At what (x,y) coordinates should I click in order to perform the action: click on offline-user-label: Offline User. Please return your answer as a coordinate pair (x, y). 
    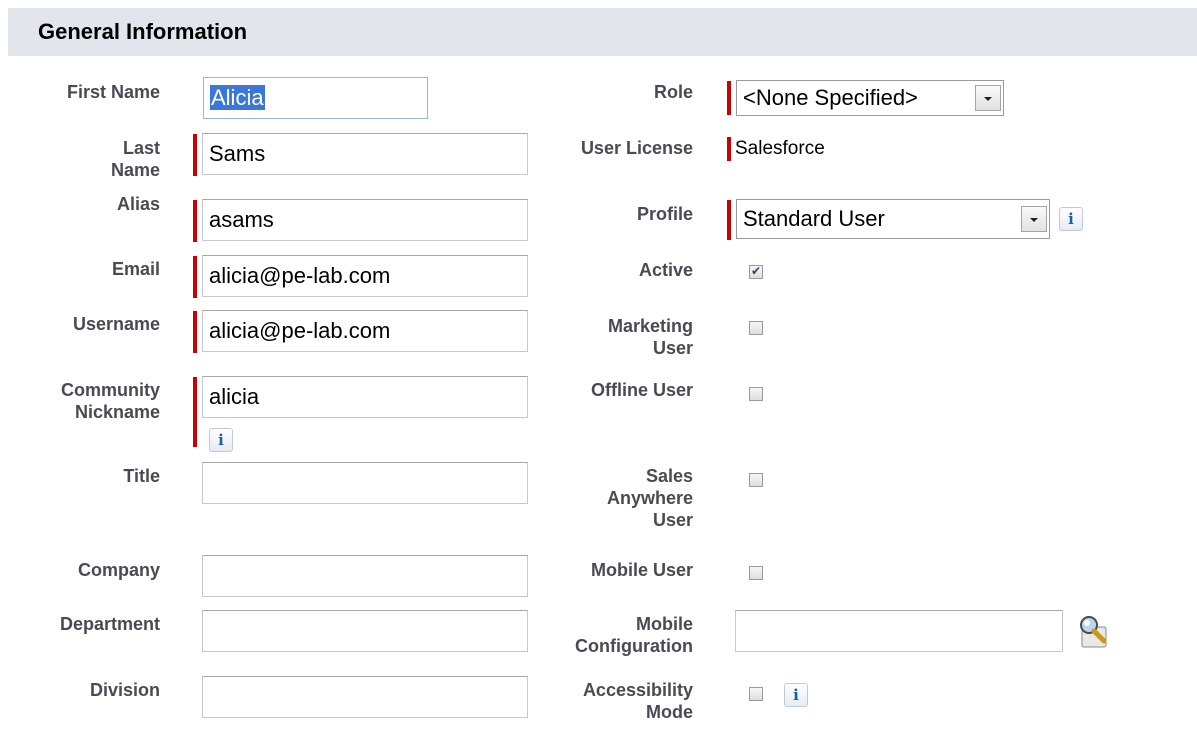
    Looking at the image, I should click on (641, 390).